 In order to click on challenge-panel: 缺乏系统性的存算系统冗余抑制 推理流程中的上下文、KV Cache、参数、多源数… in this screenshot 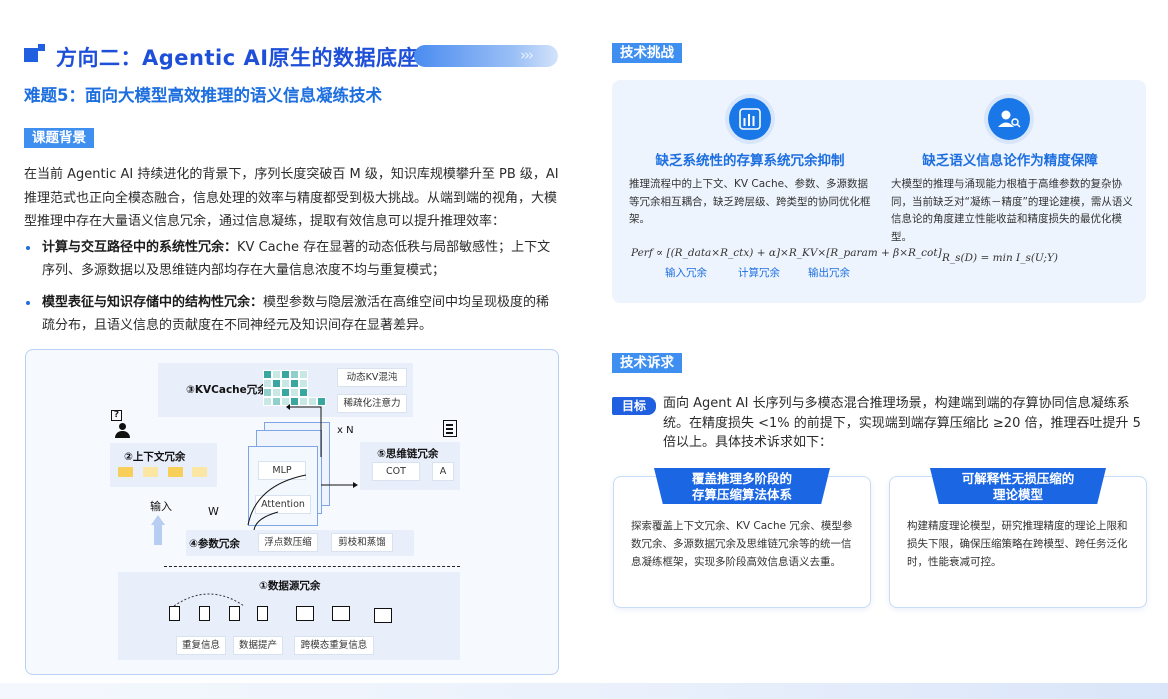, I will do `click(879, 191)`.